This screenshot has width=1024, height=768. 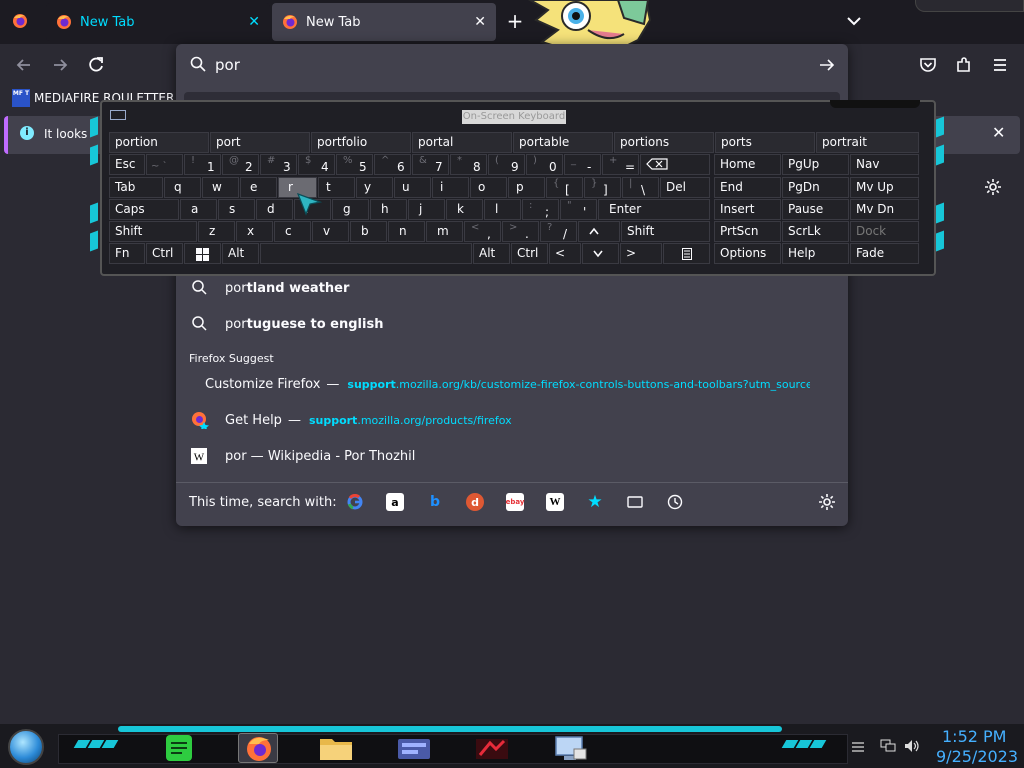 I want to click on osk-key-m: m, so click(x=444, y=231).